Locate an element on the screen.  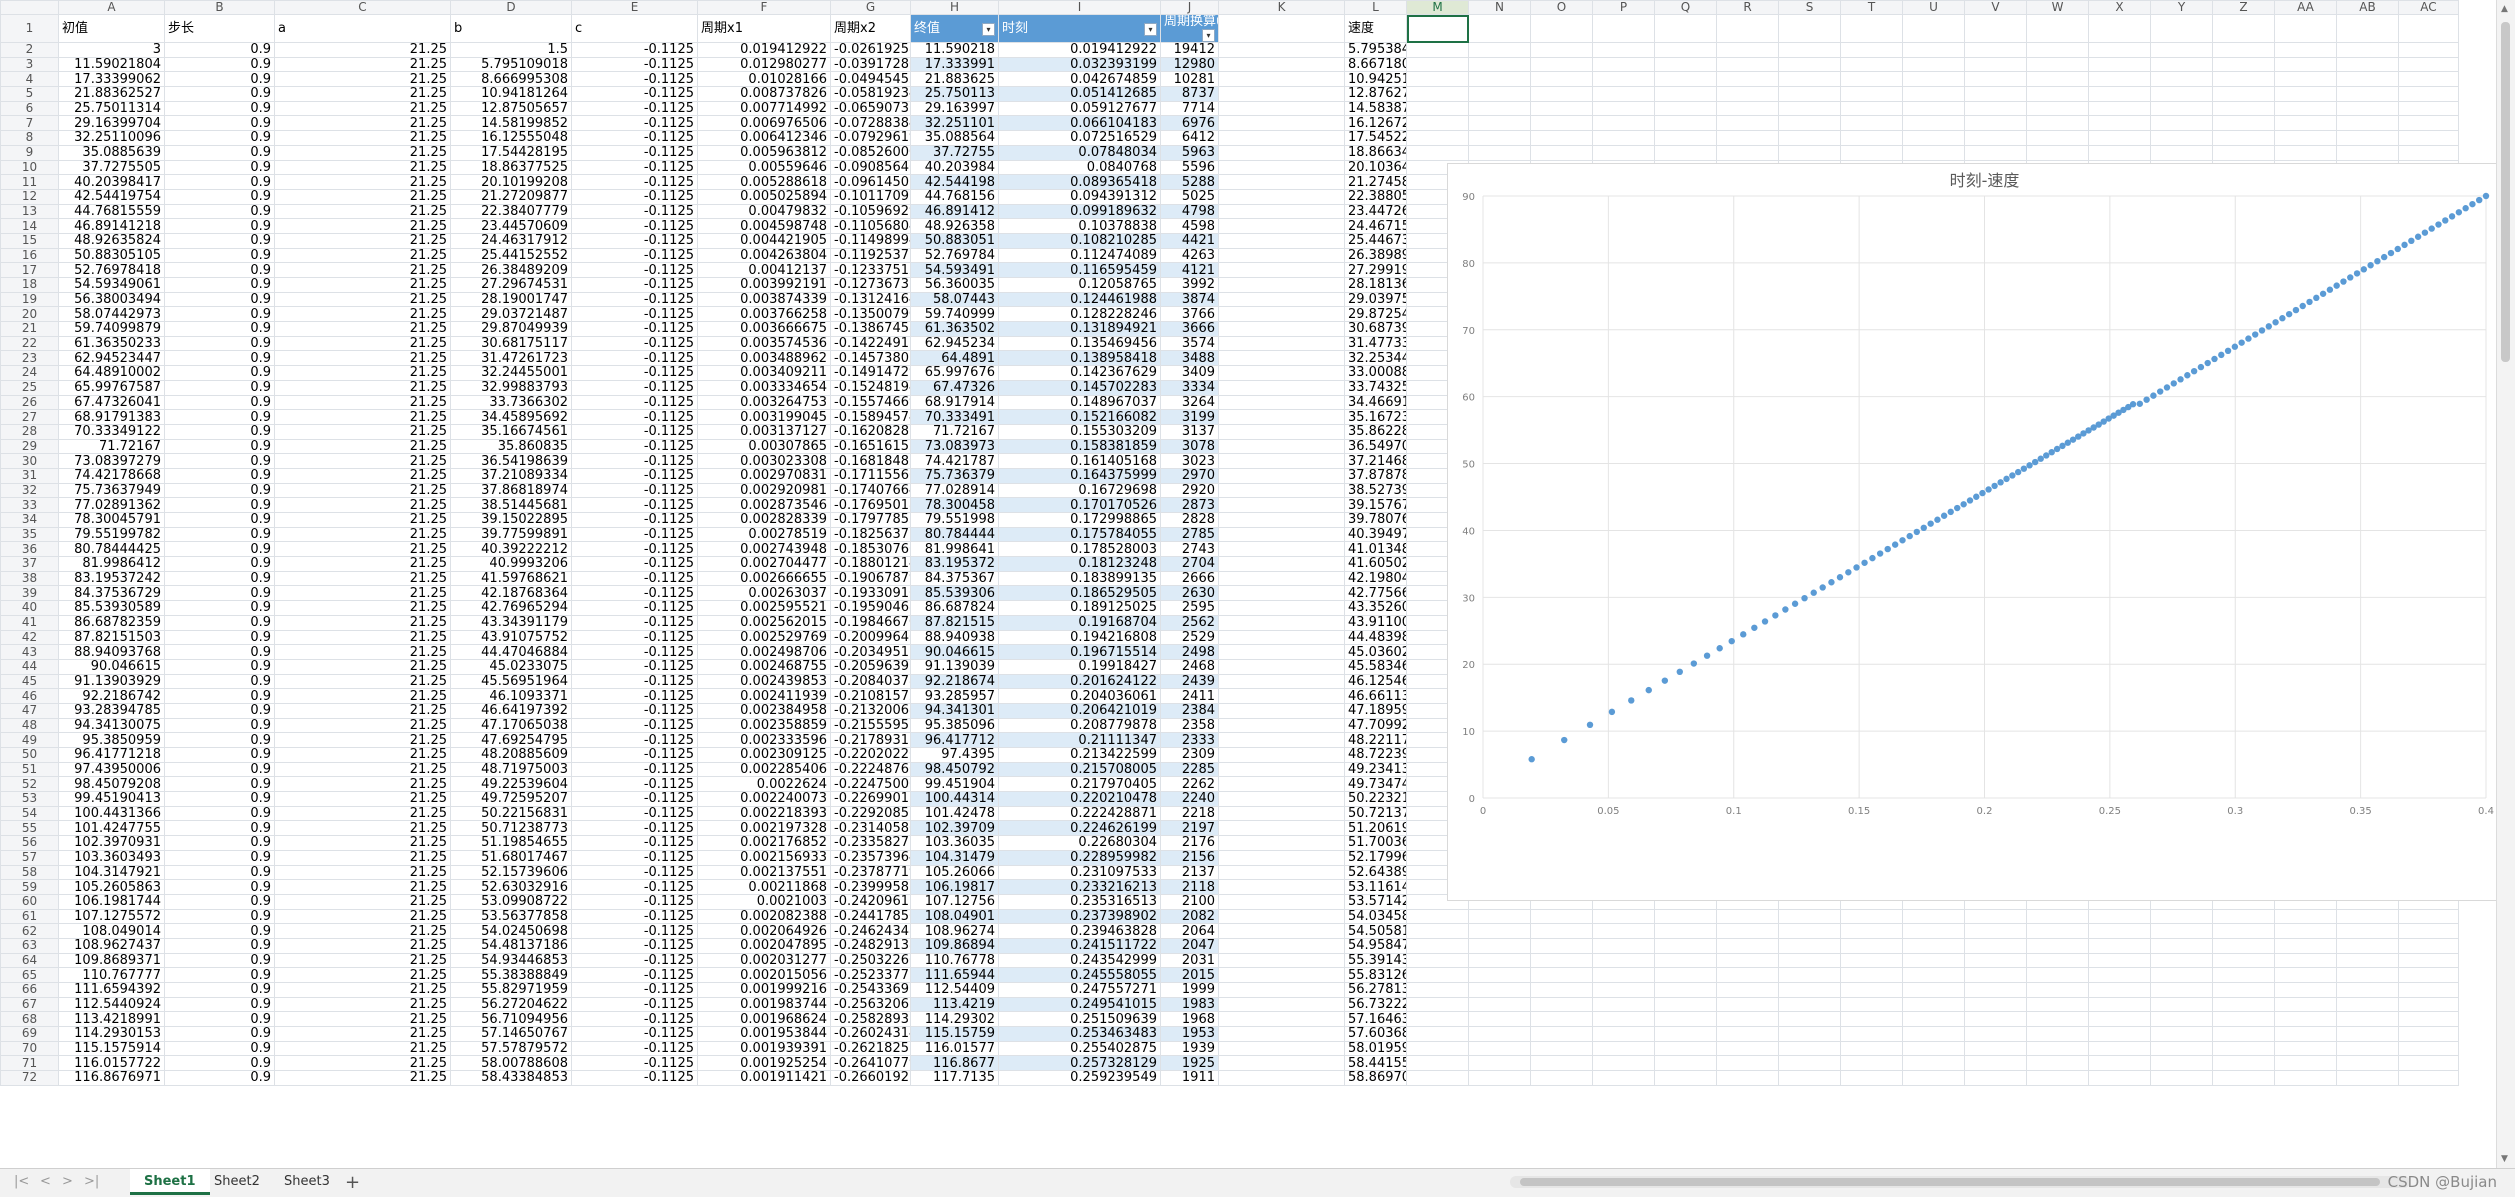
cell: 25.44152552 is located at coordinates (511, 255).